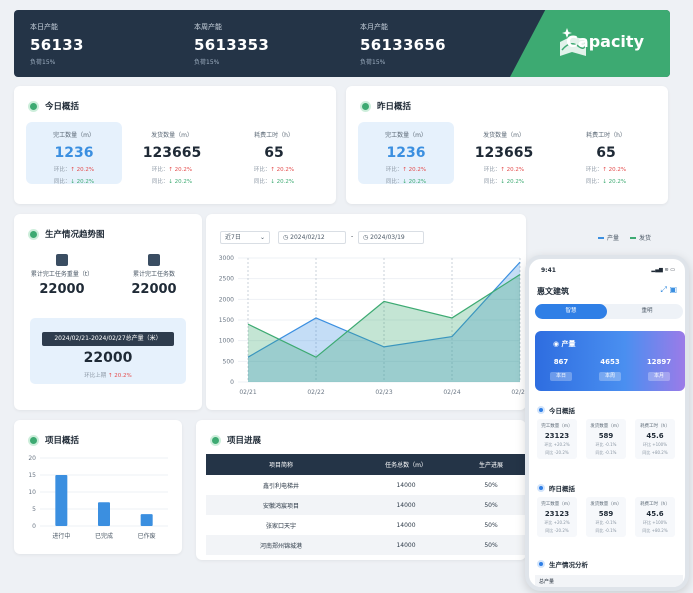 This screenshot has width=693, height=593. What do you see at coordinates (262, 237) in the screenshot?
I see `chevron-down-icon: ⌄` at bounding box center [262, 237].